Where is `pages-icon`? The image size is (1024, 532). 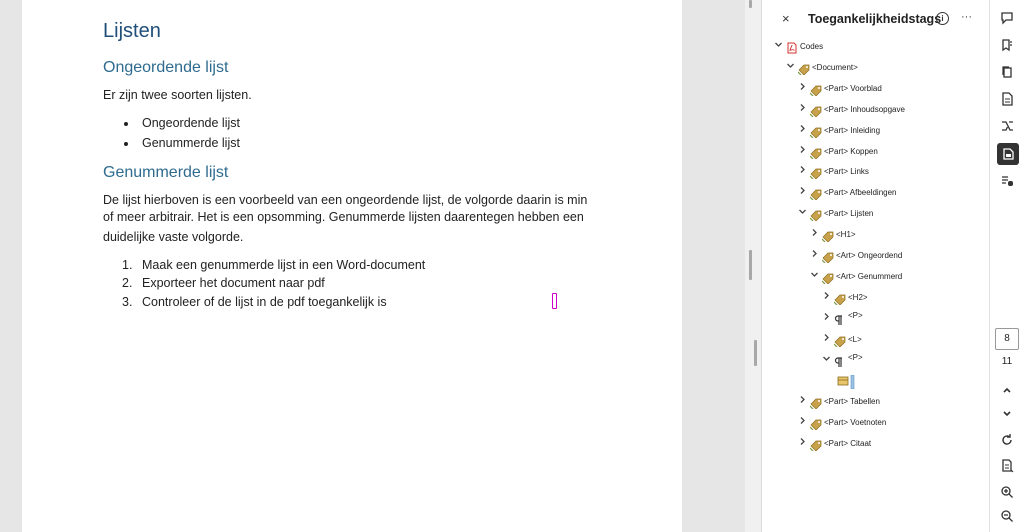 pages-icon is located at coordinates (1007, 72).